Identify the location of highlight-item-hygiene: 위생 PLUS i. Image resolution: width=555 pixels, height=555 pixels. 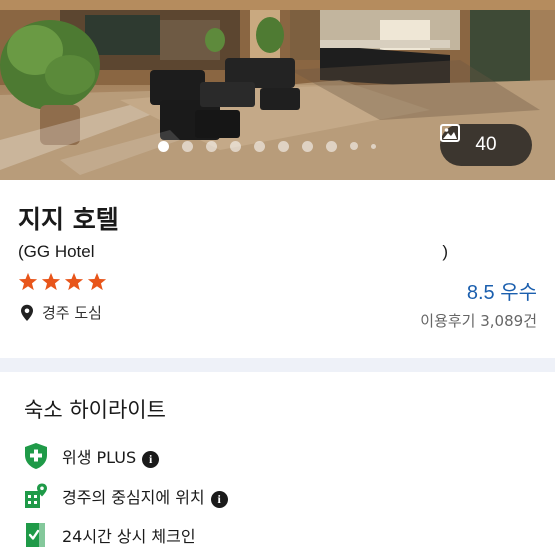
(92, 456).